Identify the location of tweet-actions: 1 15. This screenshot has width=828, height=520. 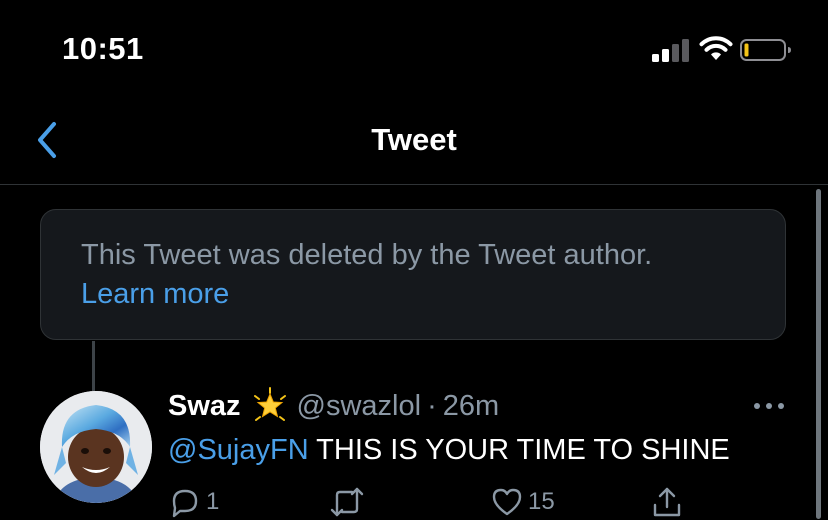
(433, 502).